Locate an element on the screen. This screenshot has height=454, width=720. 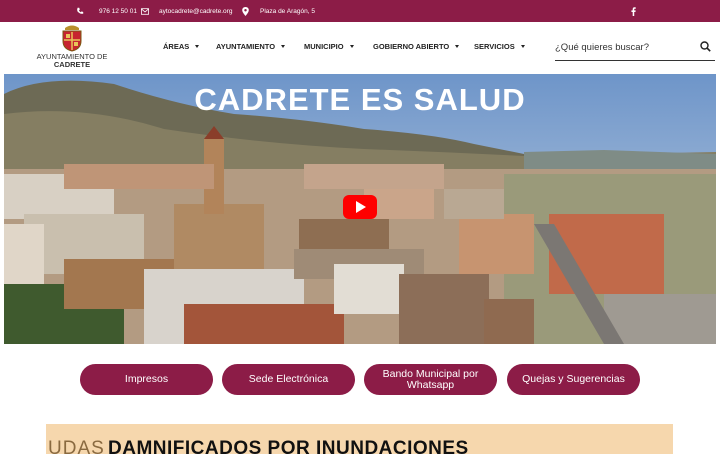
nav-label: AYUNTAMIENTO is located at coordinates (246, 46).